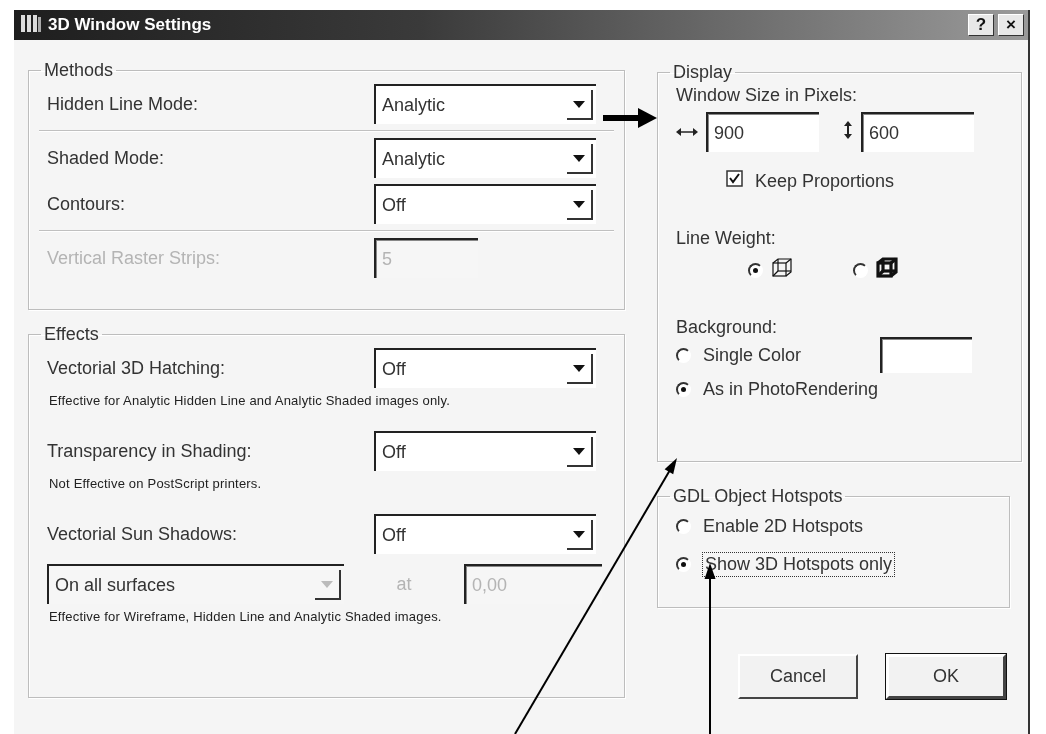 This screenshot has height=734, width=1046. I want to click on ok-button: OK, so click(946, 676).